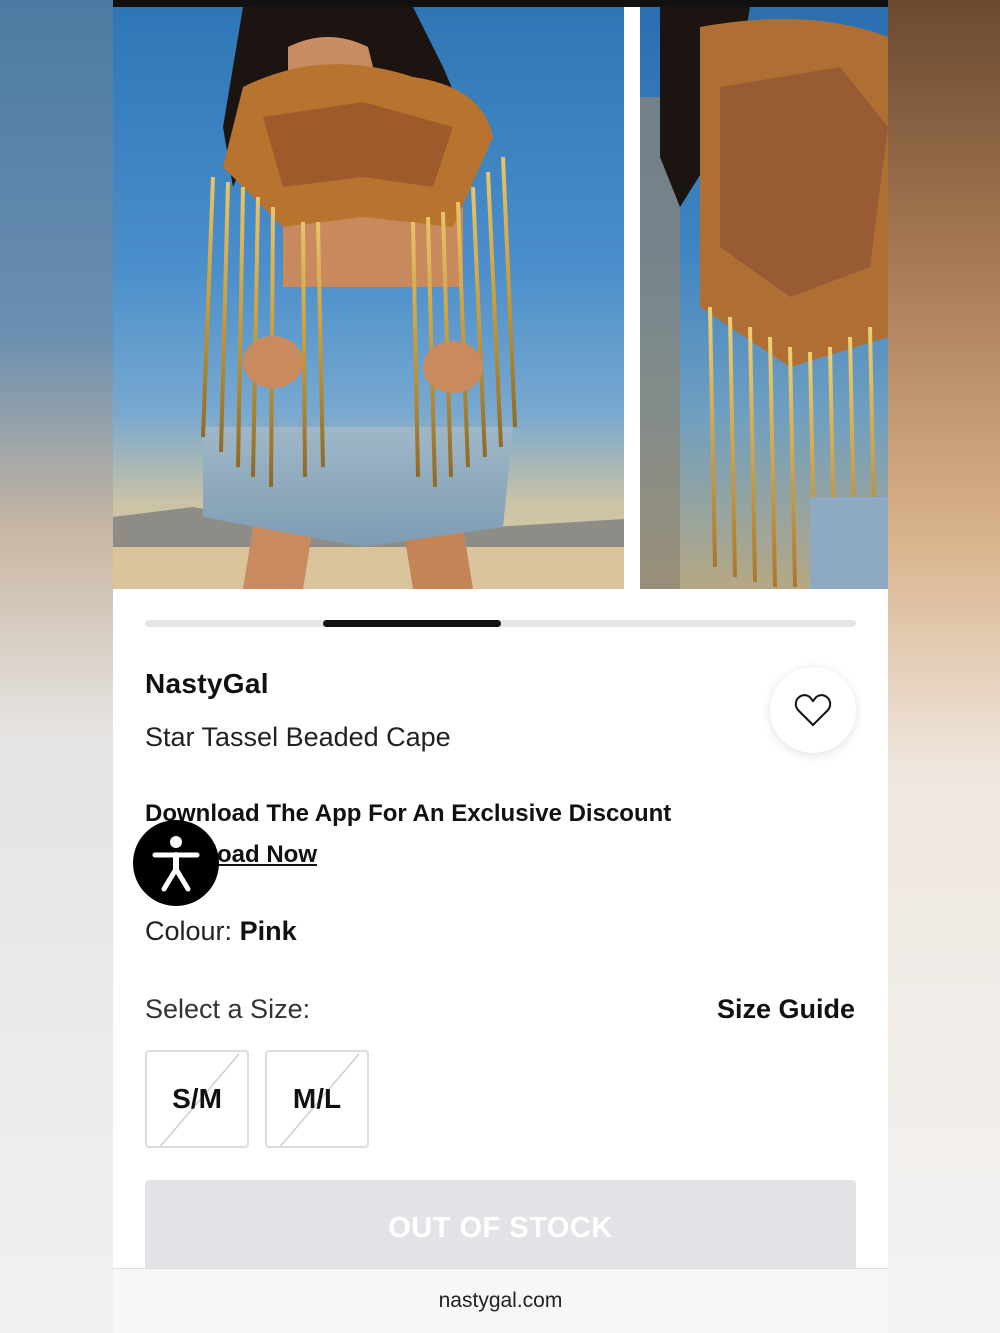  What do you see at coordinates (56, 666) in the screenshot?
I see `background-left` at bounding box center [56, 666].